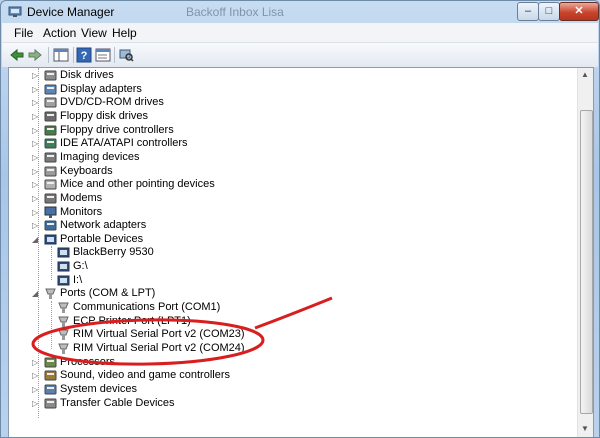 This screenshot has height=438, width=600. Describe the element at coordinates (528, 11) in the screenshot. I see `minimize-button: –` at that location.